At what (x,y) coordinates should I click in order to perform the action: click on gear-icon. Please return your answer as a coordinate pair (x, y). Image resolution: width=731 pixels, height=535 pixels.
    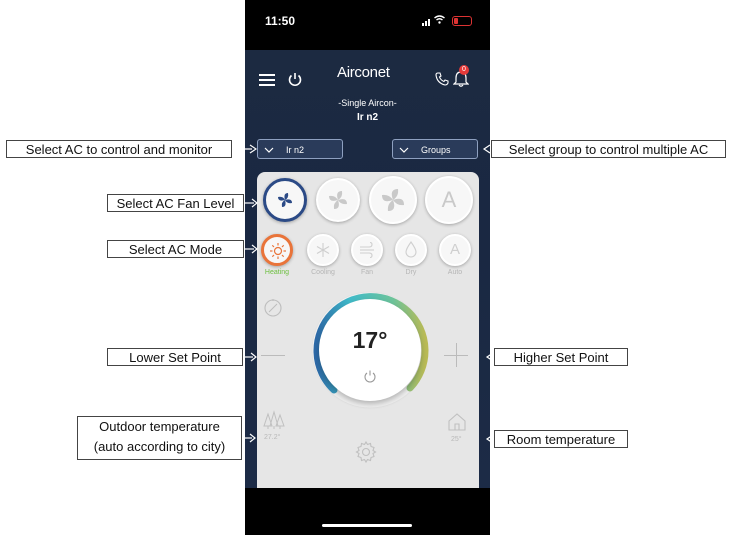
    Looking at the image, I should click on (366, 452).